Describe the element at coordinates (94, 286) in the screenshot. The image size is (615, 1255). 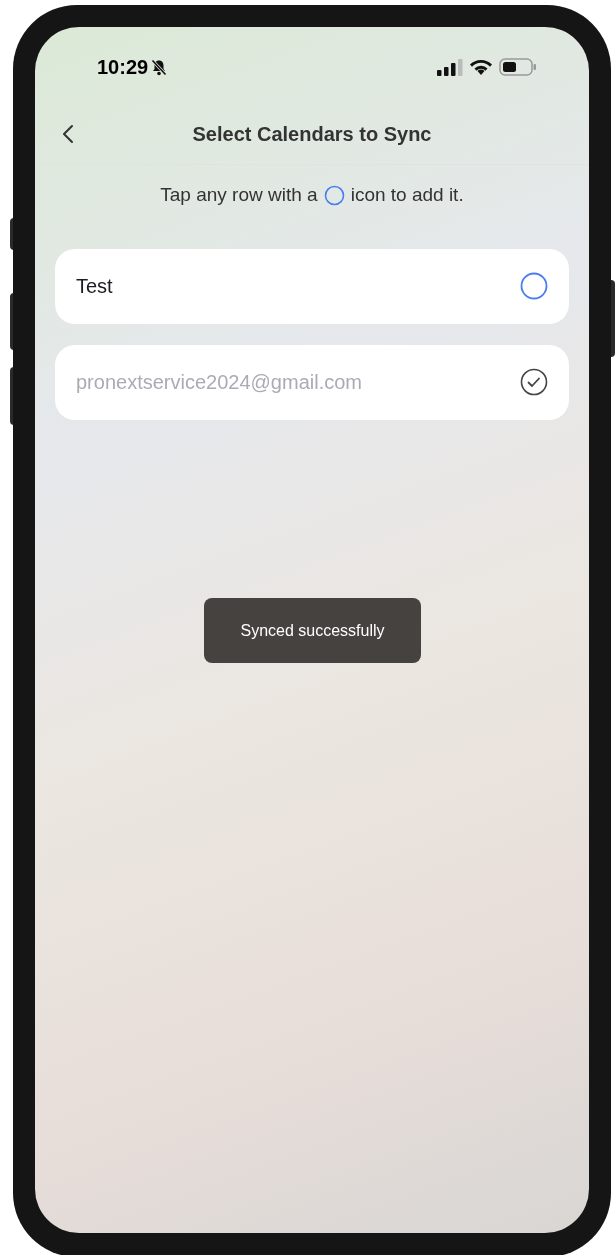
I see `calendar-name: Test` at that location.